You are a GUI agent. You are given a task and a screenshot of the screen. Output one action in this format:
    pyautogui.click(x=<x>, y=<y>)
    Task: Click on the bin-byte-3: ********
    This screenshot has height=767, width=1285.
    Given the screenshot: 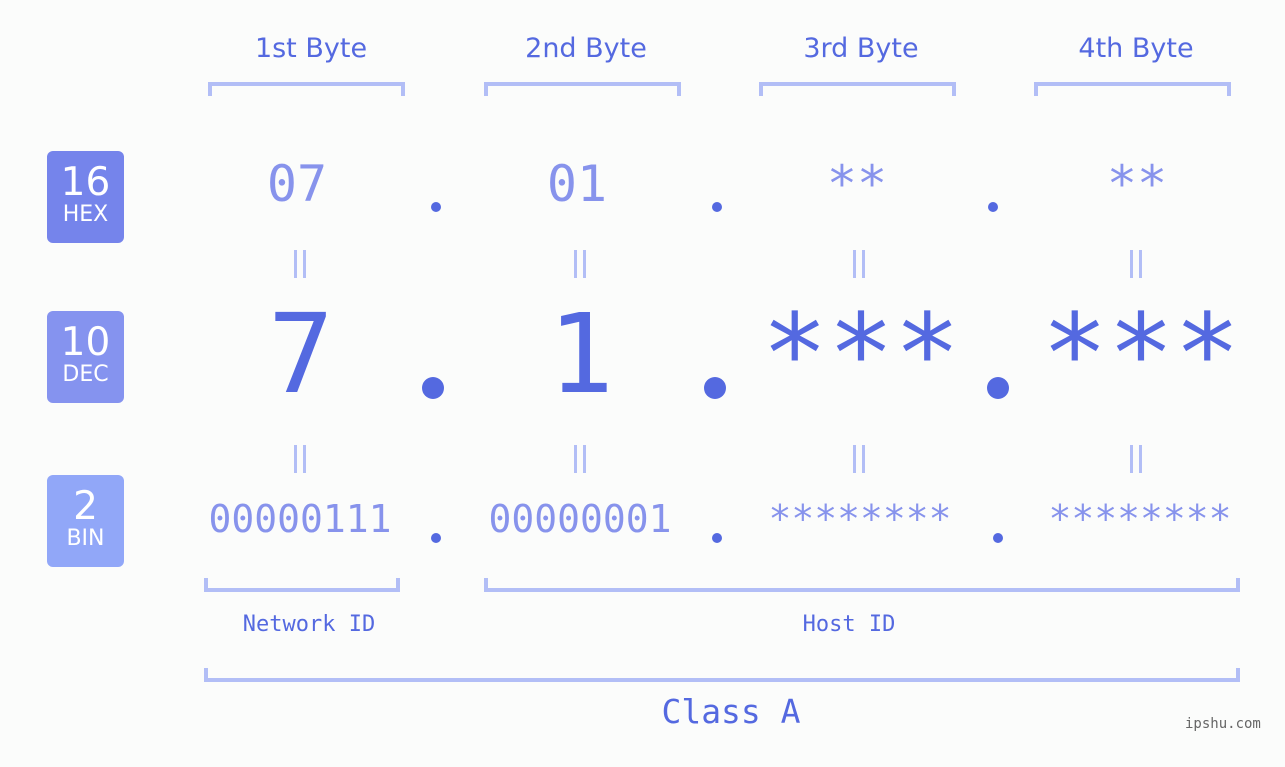 What is the action you would take?
    pyautogui.click(x=860, y=519)
    